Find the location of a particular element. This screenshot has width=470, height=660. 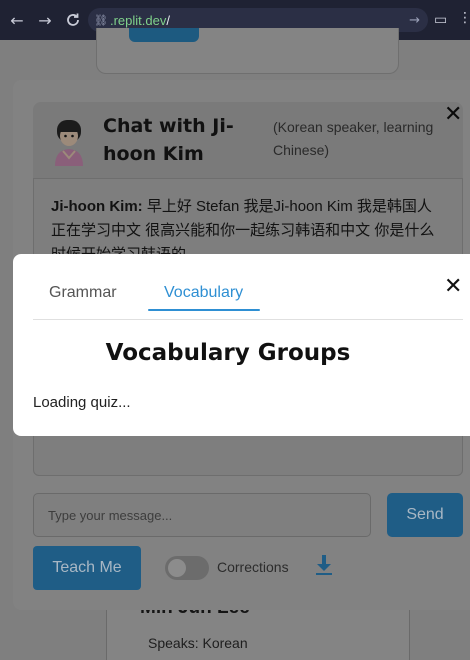

link-icon: ⛓ is located at coordinates (101, 20).